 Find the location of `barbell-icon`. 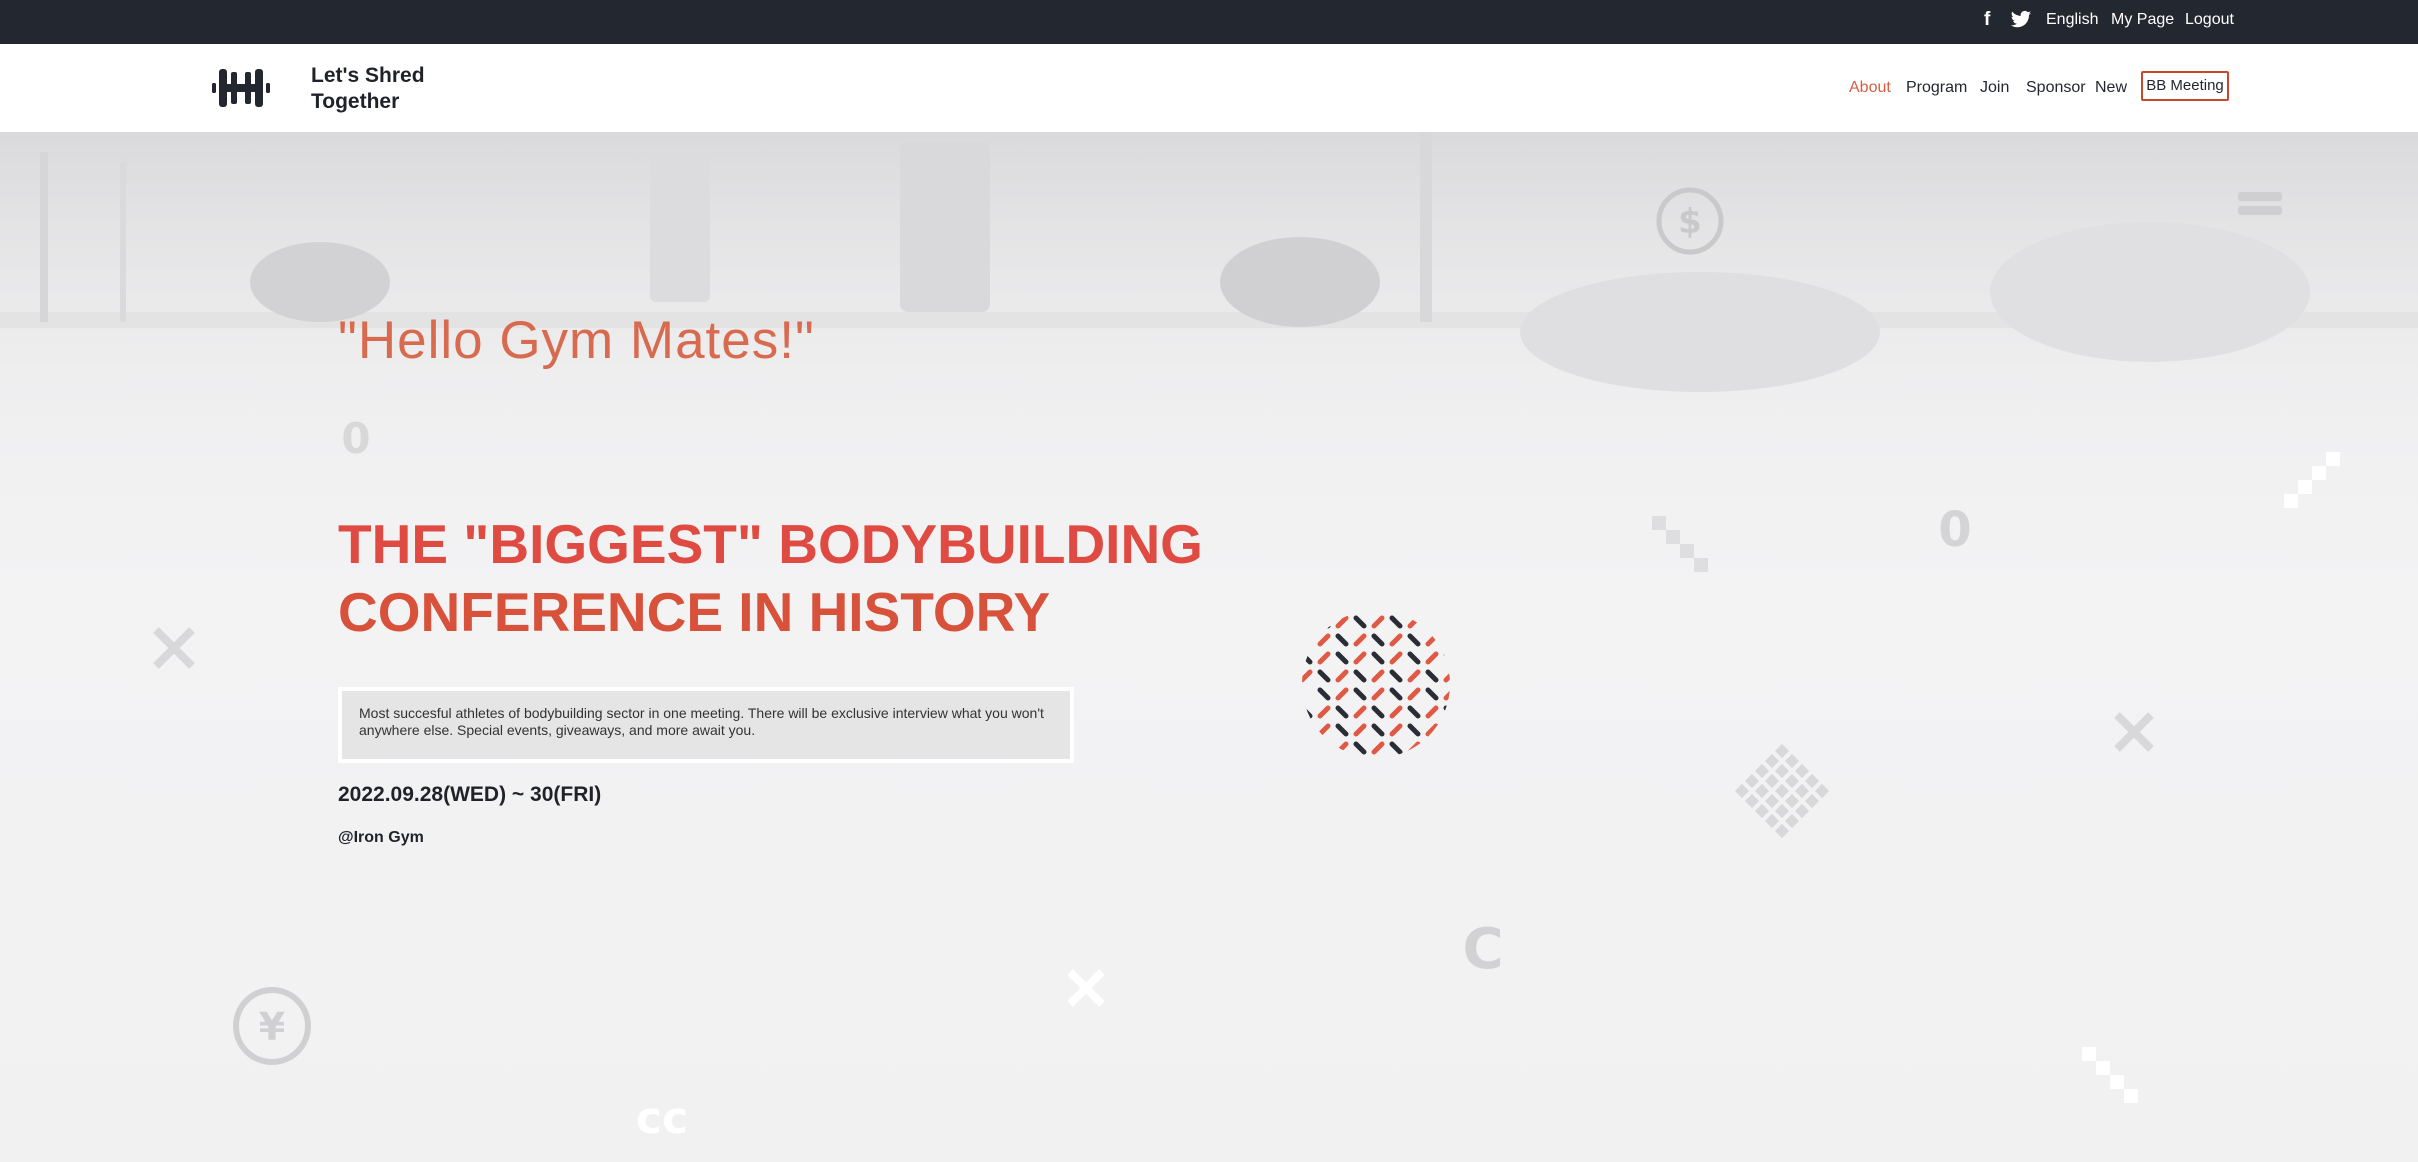

barbell-icon is located at coordinates (241, 88).